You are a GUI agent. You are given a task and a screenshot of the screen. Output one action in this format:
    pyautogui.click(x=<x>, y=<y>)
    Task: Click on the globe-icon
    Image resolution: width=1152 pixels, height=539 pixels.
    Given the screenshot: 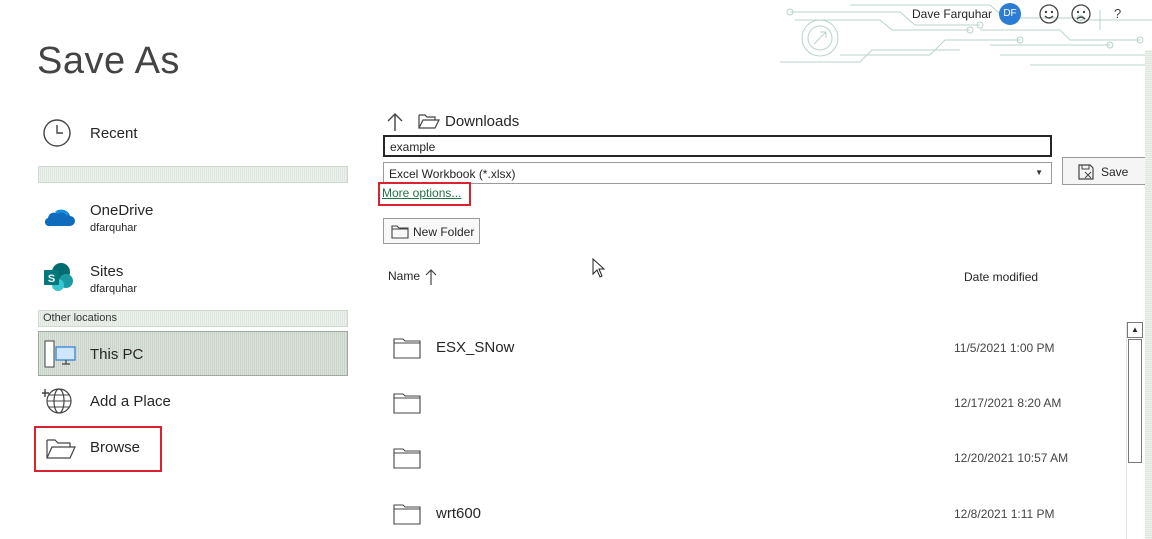 What is the action you would take?
    pyautogui.click(x=57, y=401)
    